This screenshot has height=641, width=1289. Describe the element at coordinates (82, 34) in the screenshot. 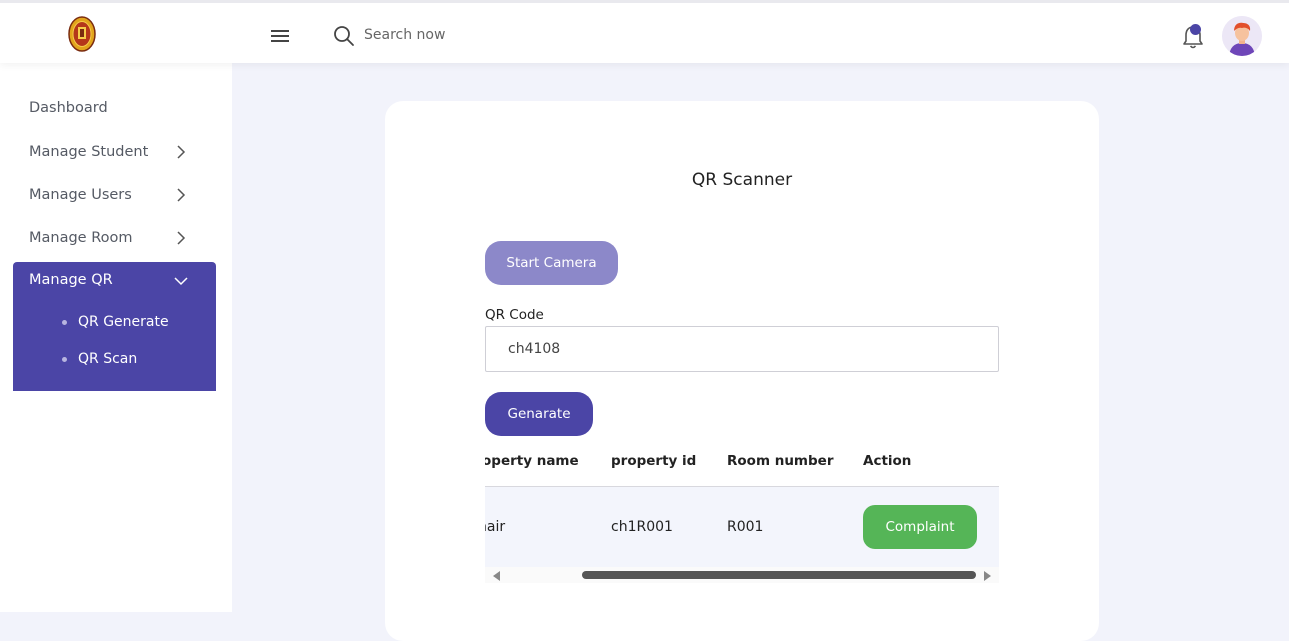

I see `logo-emblem` at that location.